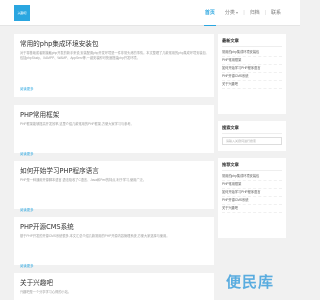 This screenshot has height=300, width=320. I want to click on search-panel: 搜索文章 请输入关键词进行搜索, so click(252, 136).